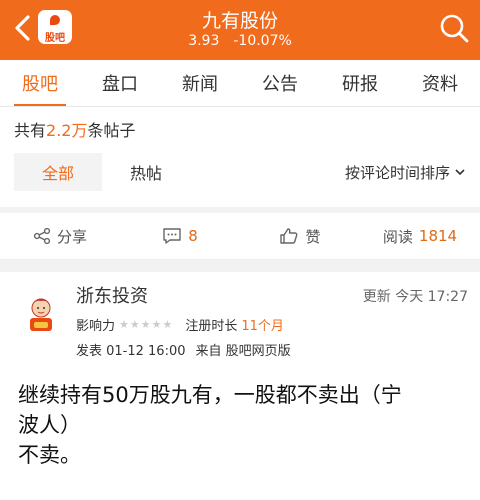 This screenshot has width=480, height=500. What do you see at coordinates (42, 236) in the screenshot?
I see `share-icon` at bounding box center [42, 236].